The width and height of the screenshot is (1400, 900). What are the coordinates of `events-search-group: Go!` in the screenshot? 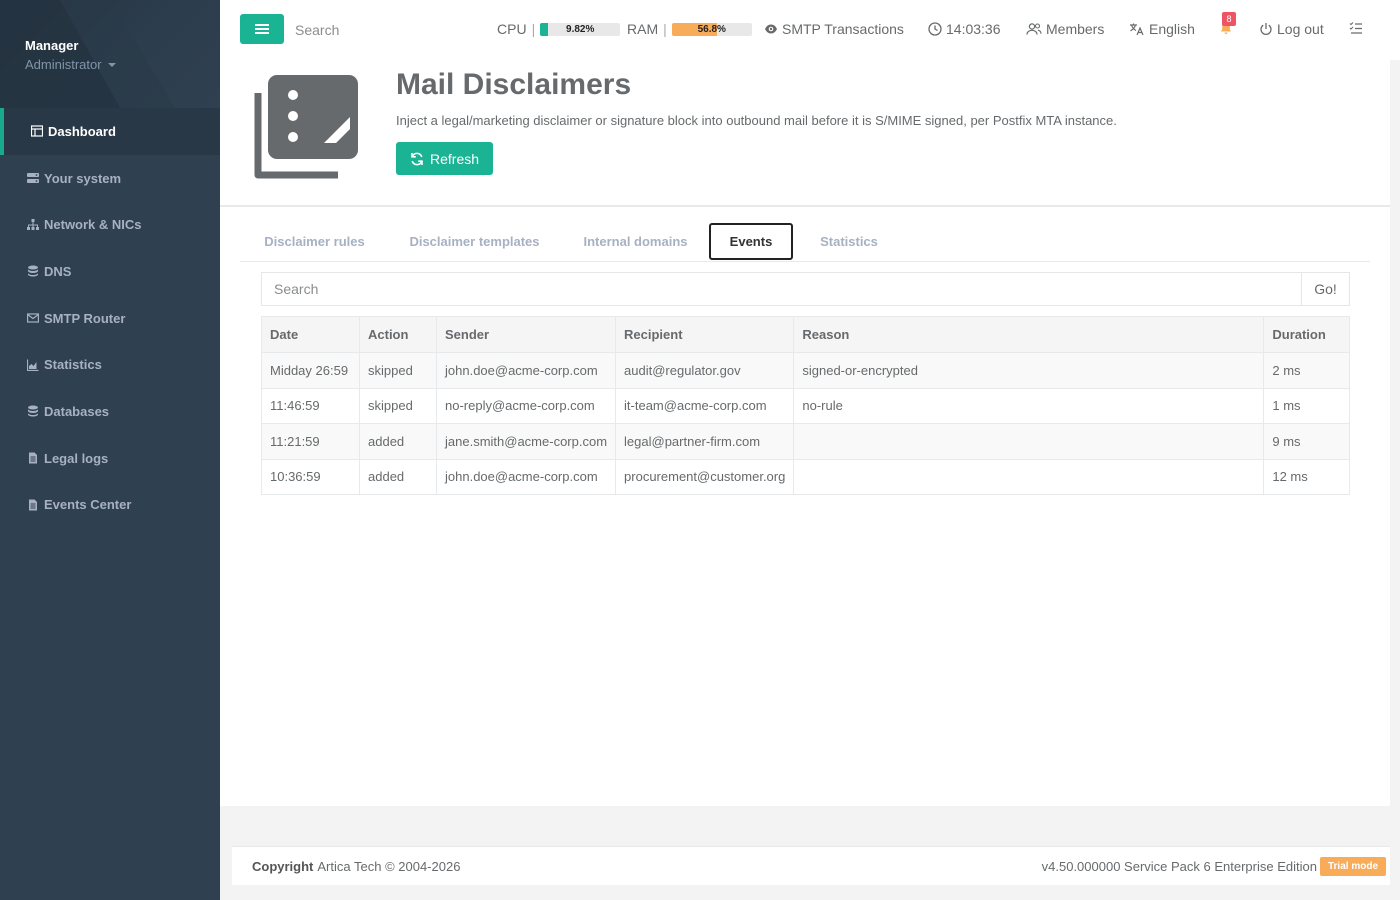 It's located at (805, 289).